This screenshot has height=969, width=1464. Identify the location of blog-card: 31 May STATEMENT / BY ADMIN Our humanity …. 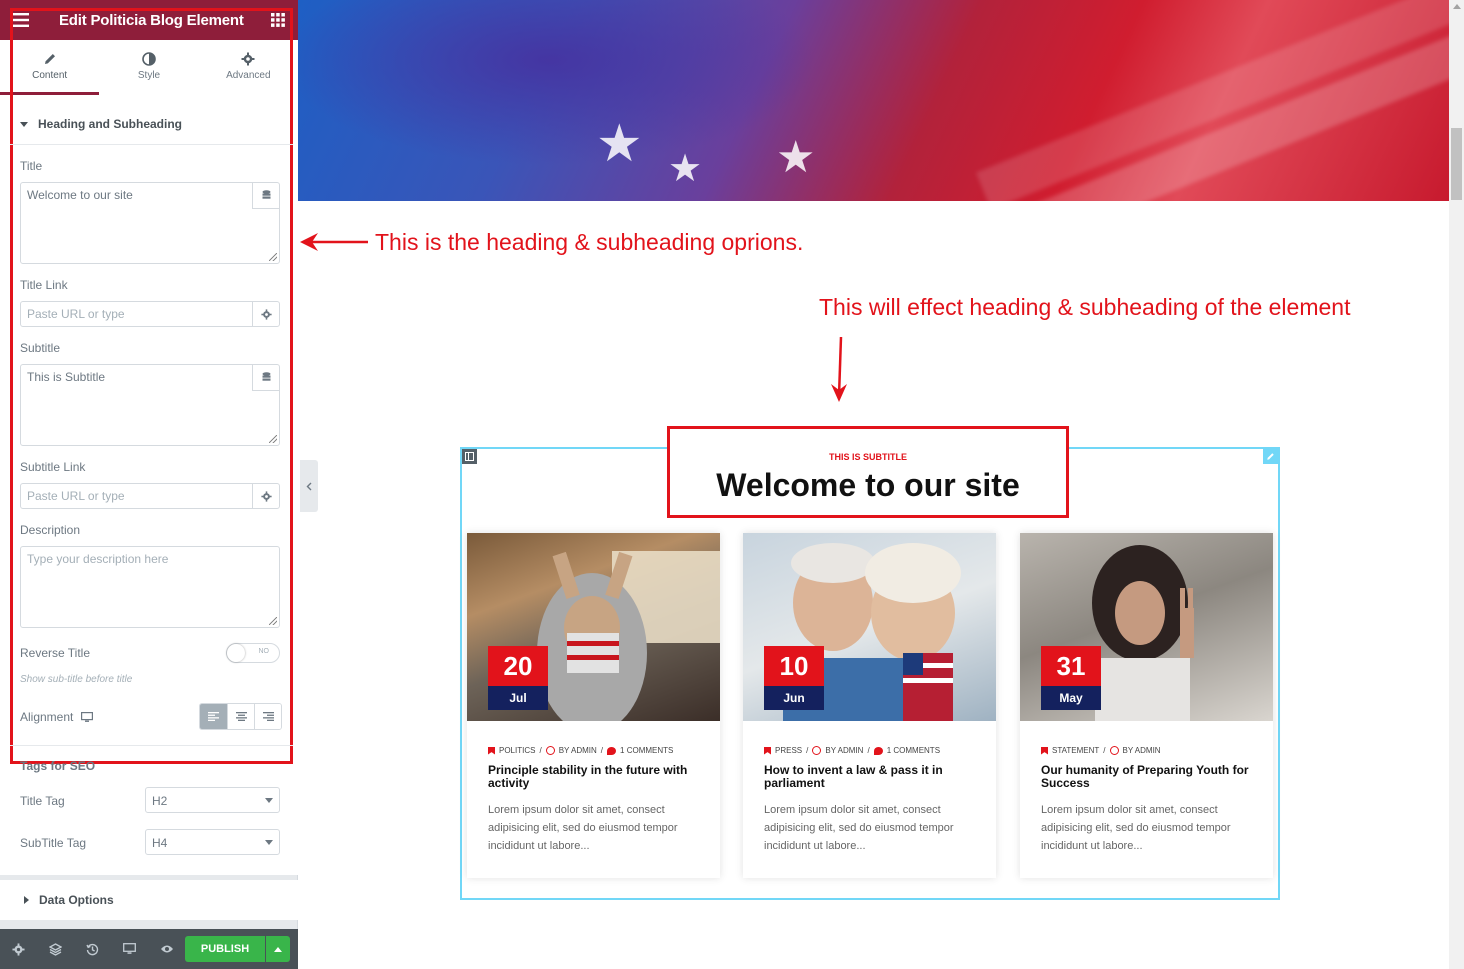
(1146, 705).